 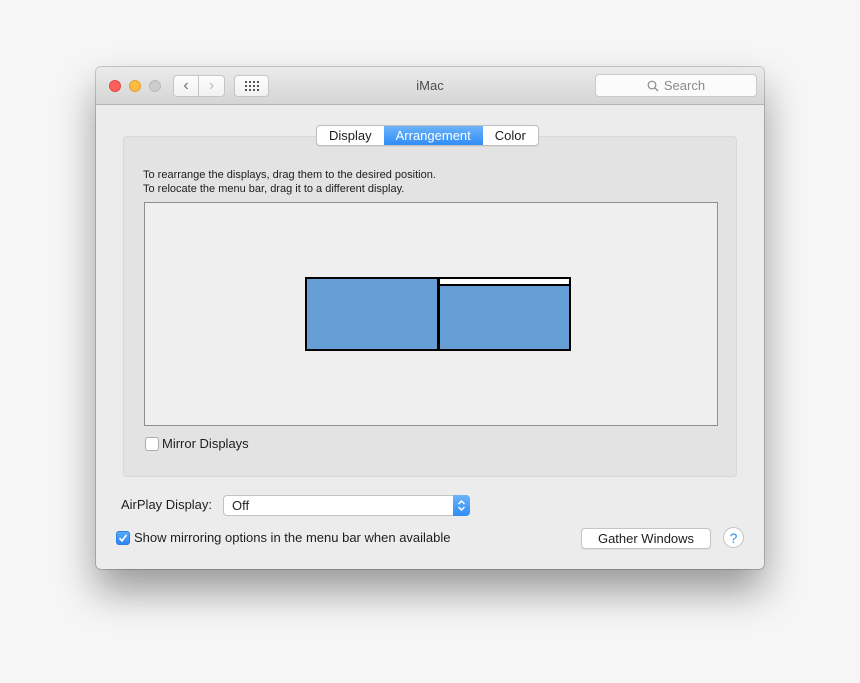 What do you see at coordinates (653, 85) in the screenshot?
I see `search-icon` at bounding box center [653, 85].